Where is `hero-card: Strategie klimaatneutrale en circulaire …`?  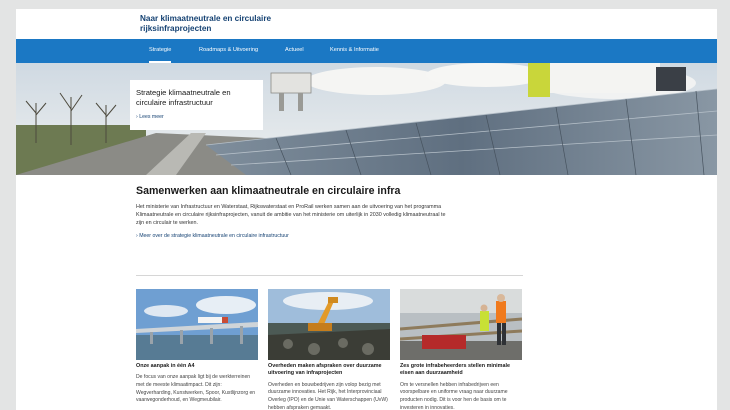 hero-card: Strategie klimaatneutrale en circulaire … is located at coordinates (196, 105).